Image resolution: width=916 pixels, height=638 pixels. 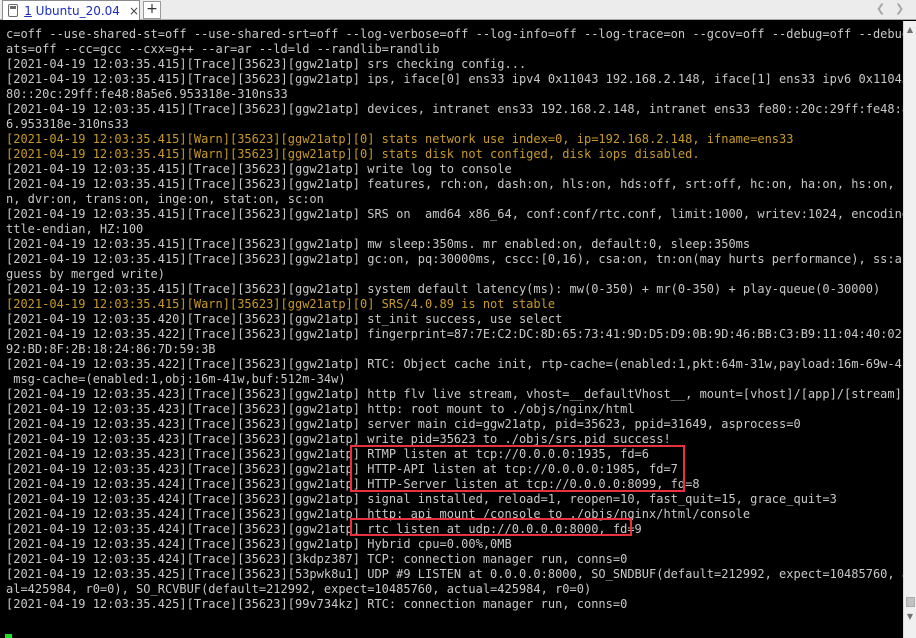 I want to click on tab-label: 1 Ubuntu_20.04, so click(x=72, y=11).